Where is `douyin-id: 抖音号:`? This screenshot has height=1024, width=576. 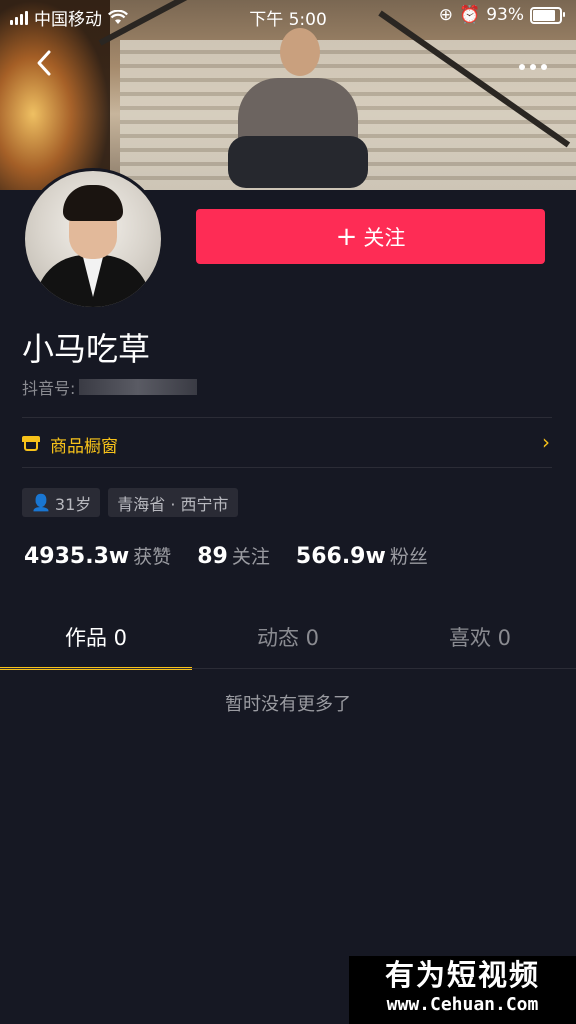 douyin-id: 抖音号: is located at coordinates (110, 387).